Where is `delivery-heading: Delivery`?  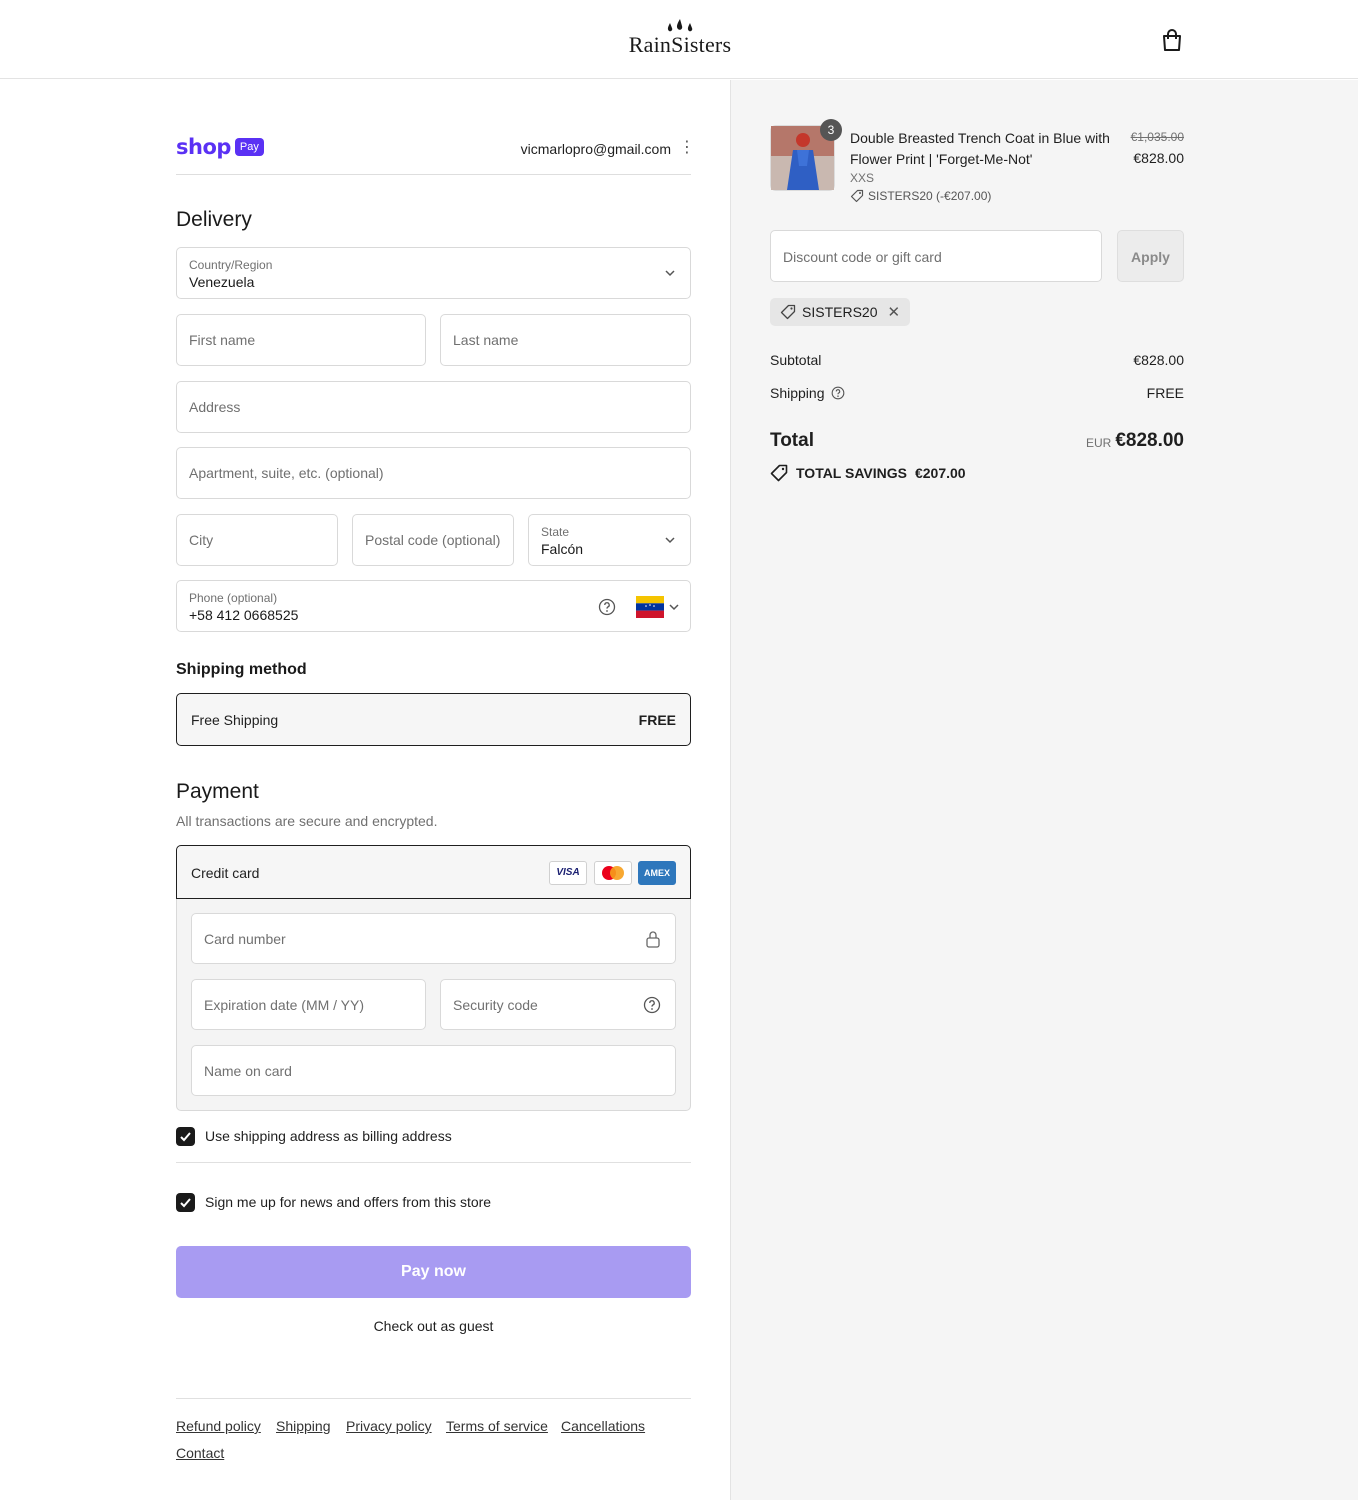
delivery-heading: Delivery is located at coordinates (214, 219).